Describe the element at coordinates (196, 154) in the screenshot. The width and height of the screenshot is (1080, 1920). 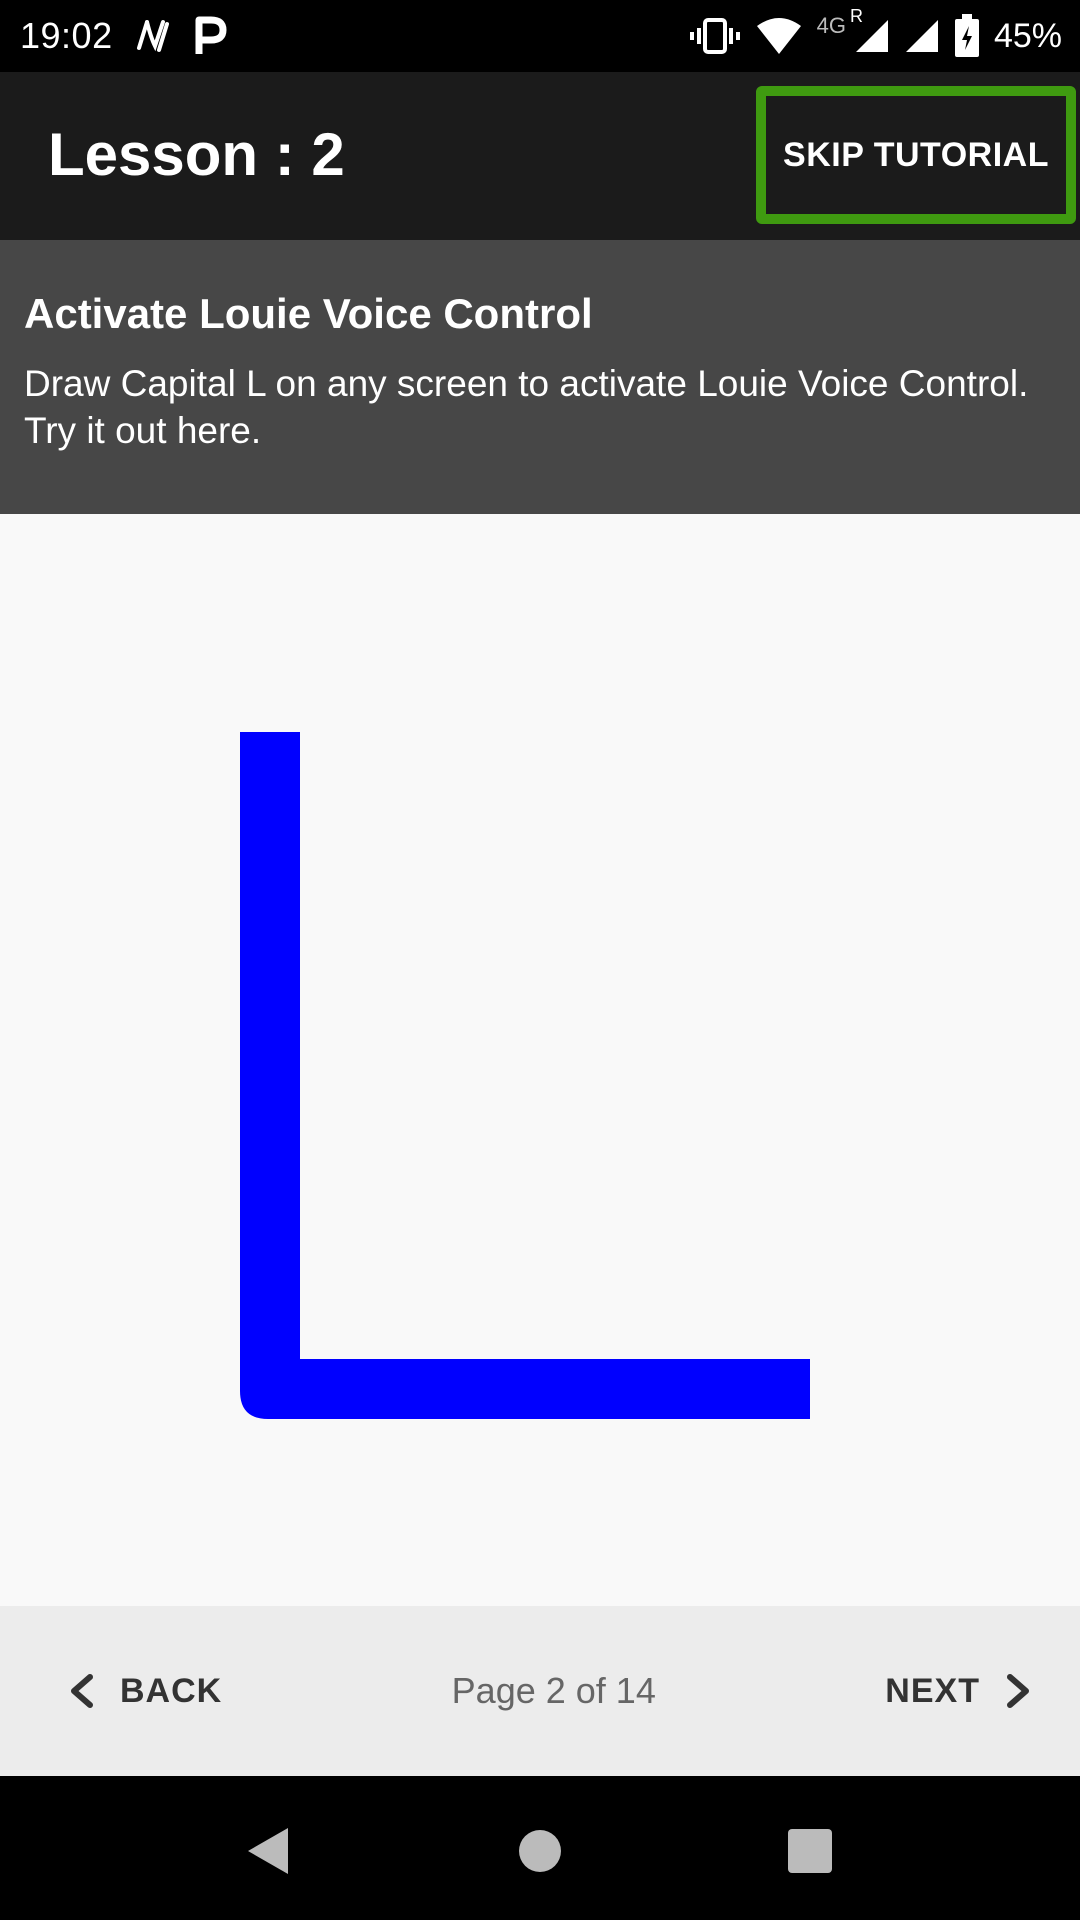
I see `lesson-title: Lesson : 2` at that location.